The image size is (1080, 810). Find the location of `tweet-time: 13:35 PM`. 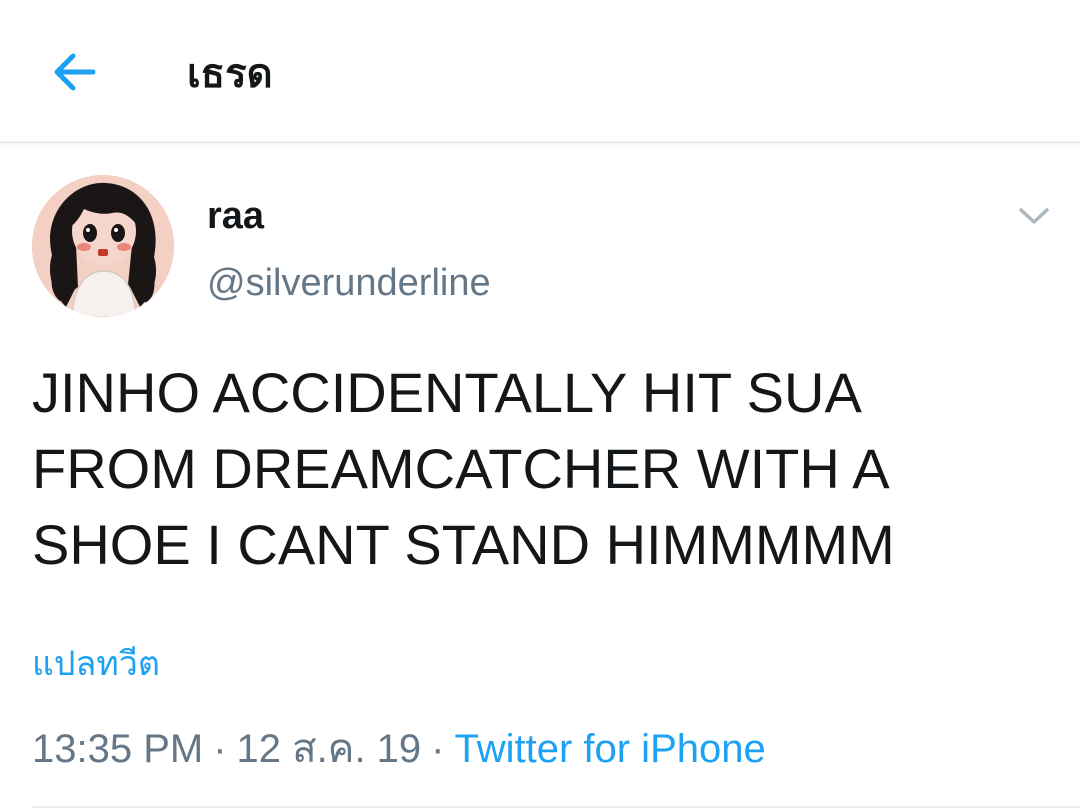

tweet-time: 13:35 PM is located at coordinates (118, 749).